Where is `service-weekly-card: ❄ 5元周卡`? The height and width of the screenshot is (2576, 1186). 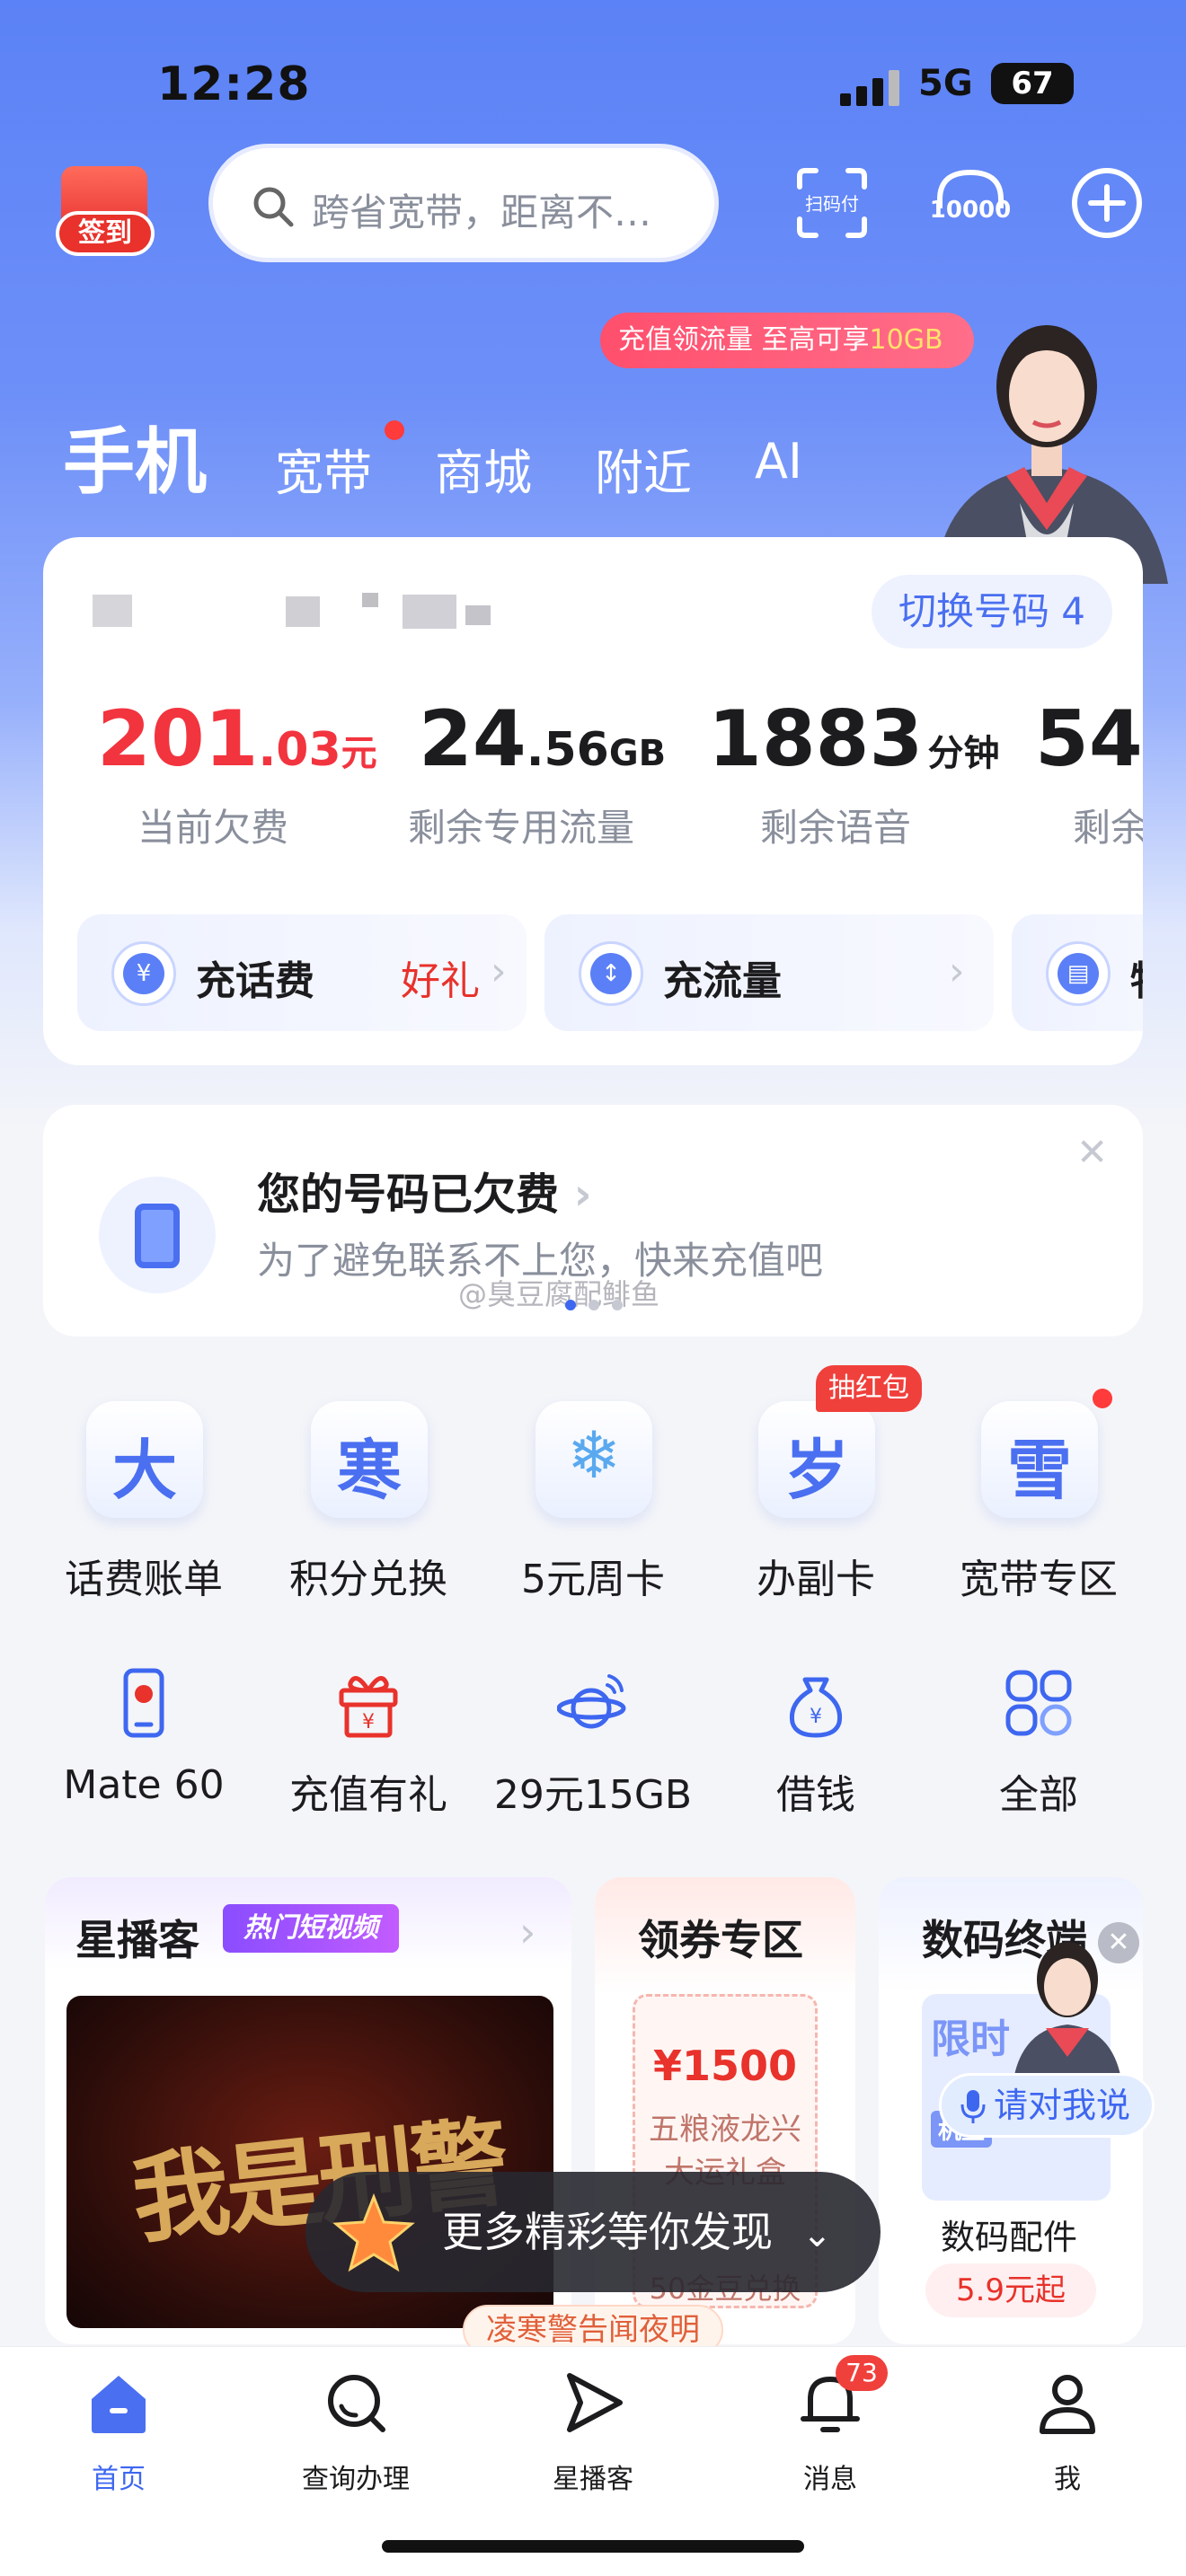 service-weekly-card: ❄ 5元周卡 is located at coordinates (593, 1509).